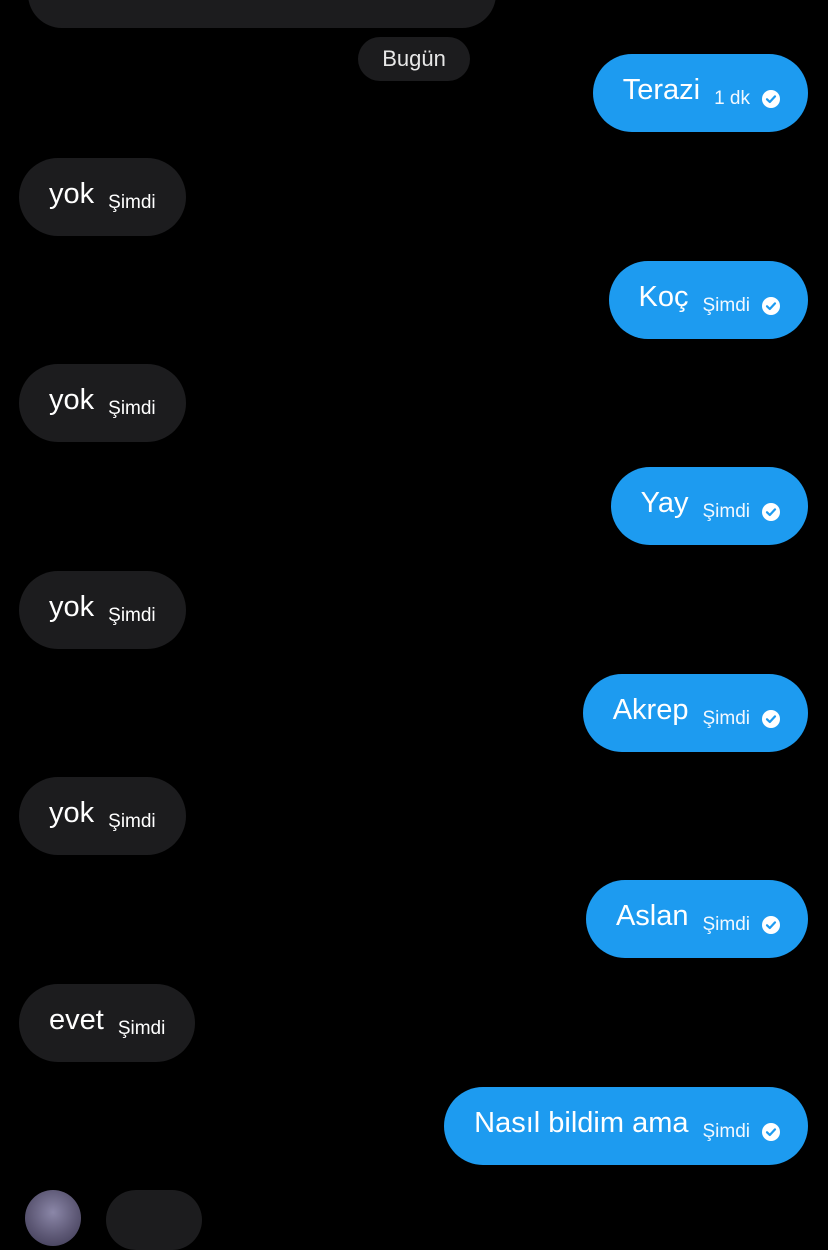  Describe the element at coordinates (652, 915) in the screenshot. I see `message-text: Aslan` at that location.